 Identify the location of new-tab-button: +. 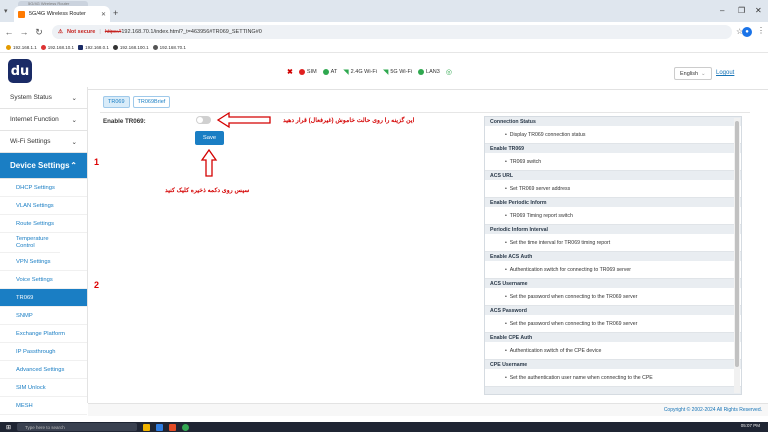
(115, 13).